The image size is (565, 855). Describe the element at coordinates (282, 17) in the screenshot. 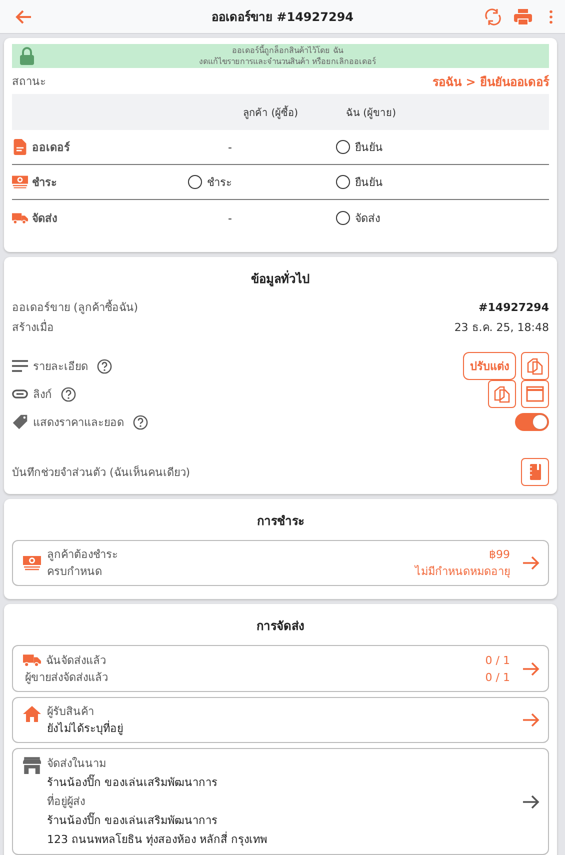

I see `page-title: ออเดอร์ขาย #14927294` at that location.